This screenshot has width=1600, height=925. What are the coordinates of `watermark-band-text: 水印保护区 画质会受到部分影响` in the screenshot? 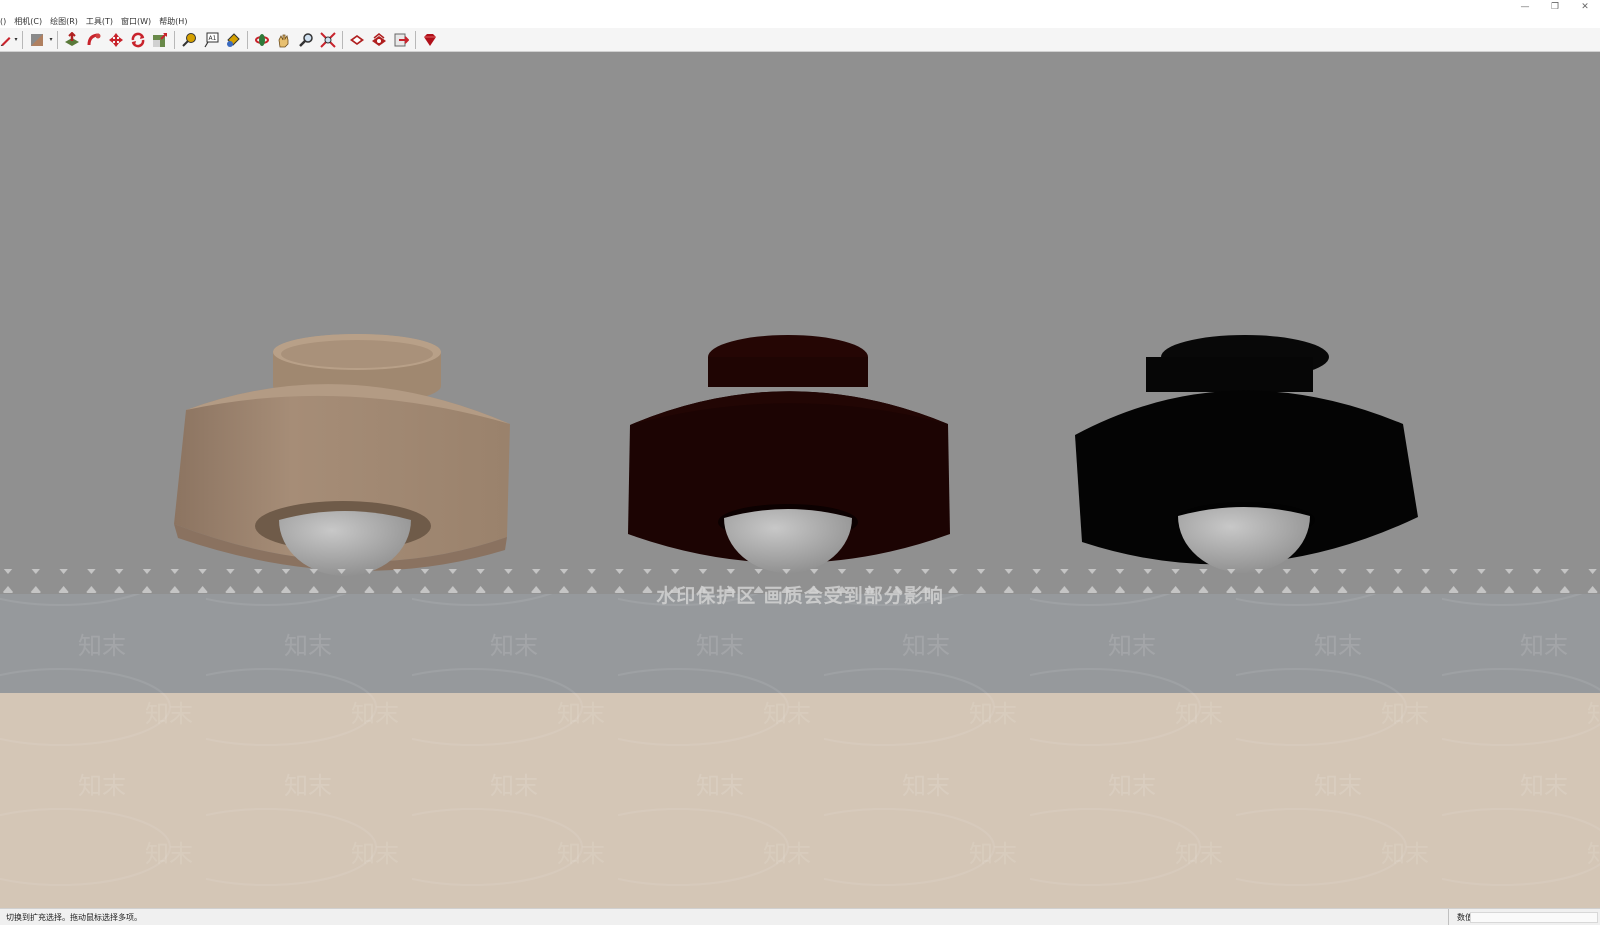 It's located at (800, 595).